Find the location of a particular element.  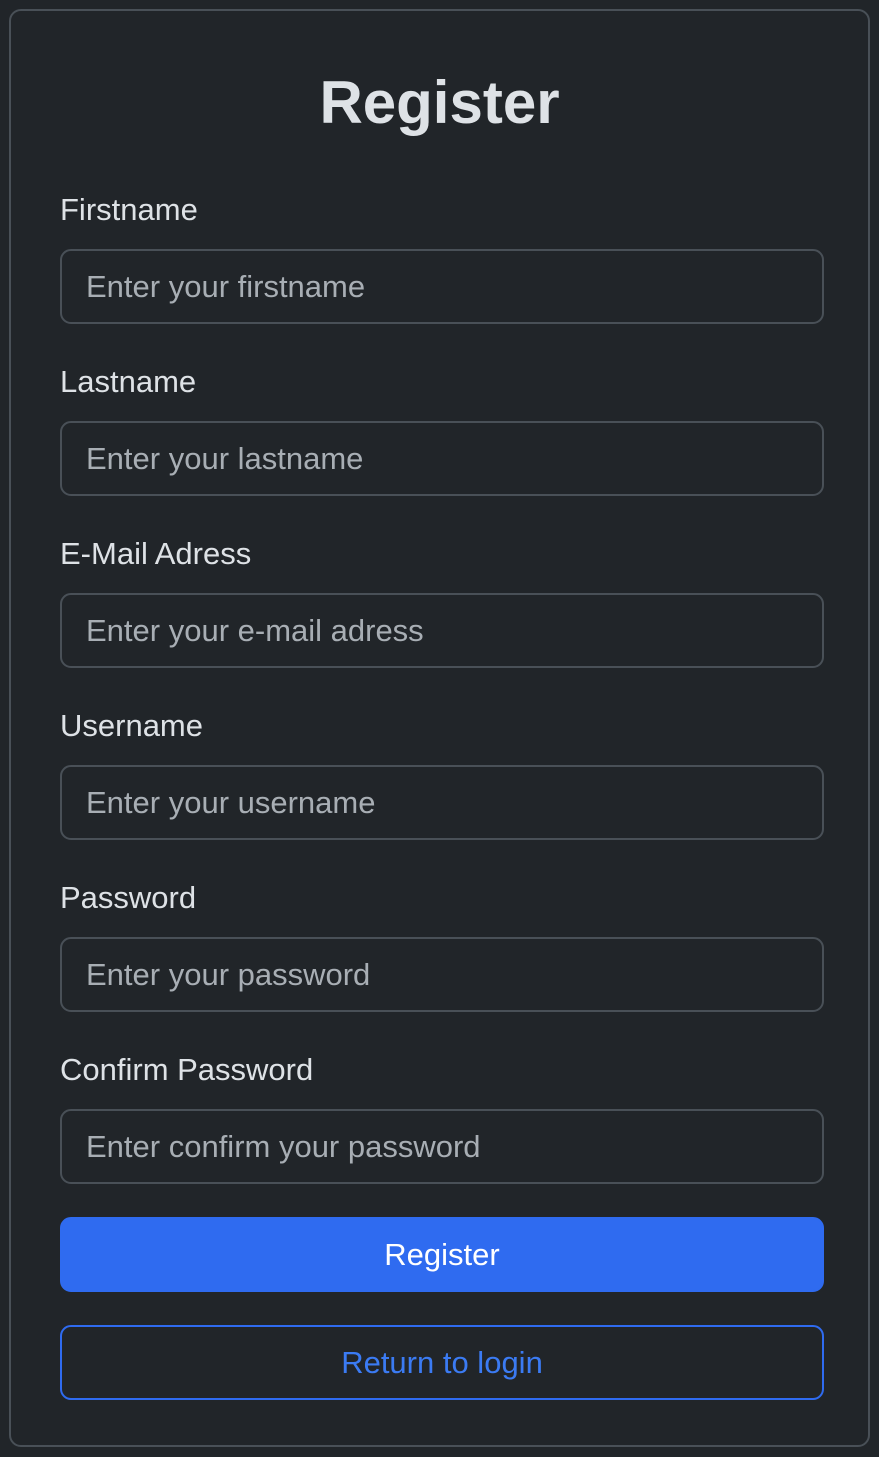

password-label: Password is located at coordinates (128, 897).